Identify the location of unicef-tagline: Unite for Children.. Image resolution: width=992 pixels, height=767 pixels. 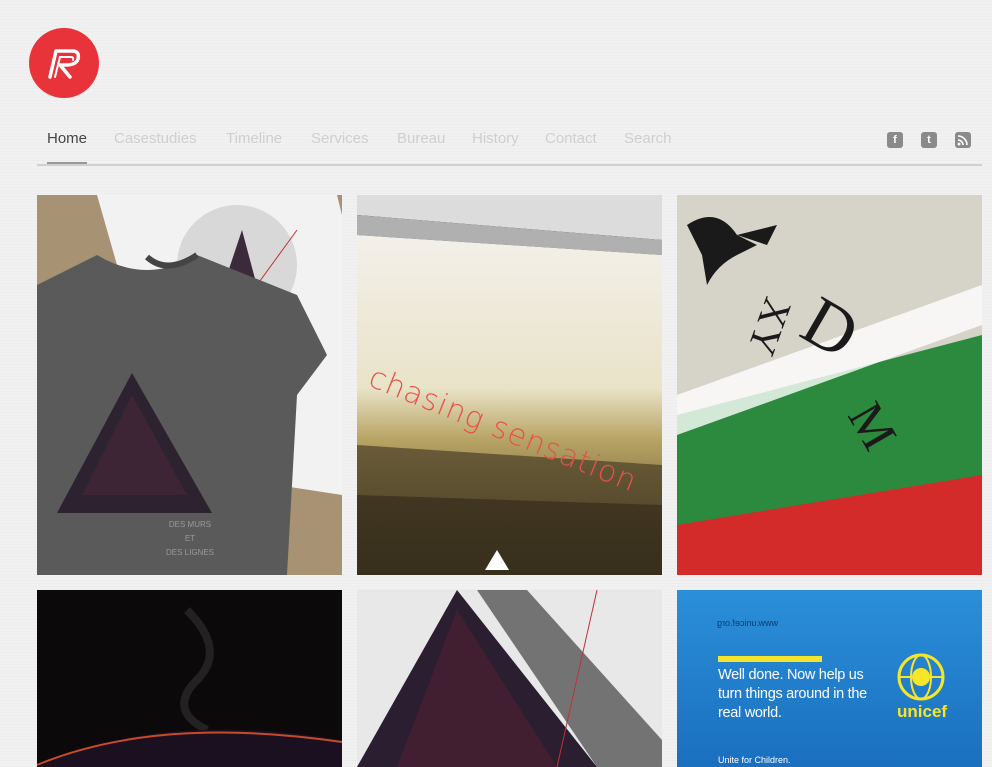
(754, 760).